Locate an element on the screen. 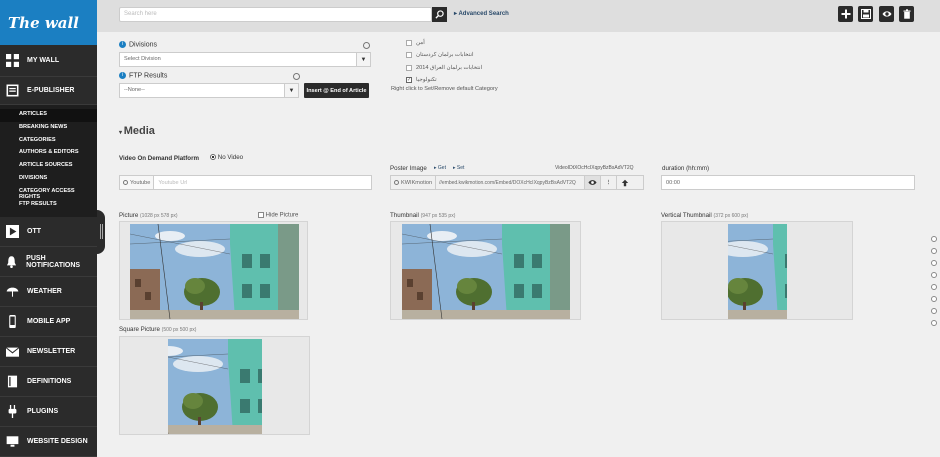 This screenshot has height=457, width=940. sidebar-item-label: NEWSLETTER is located at coordinates (51, 352).